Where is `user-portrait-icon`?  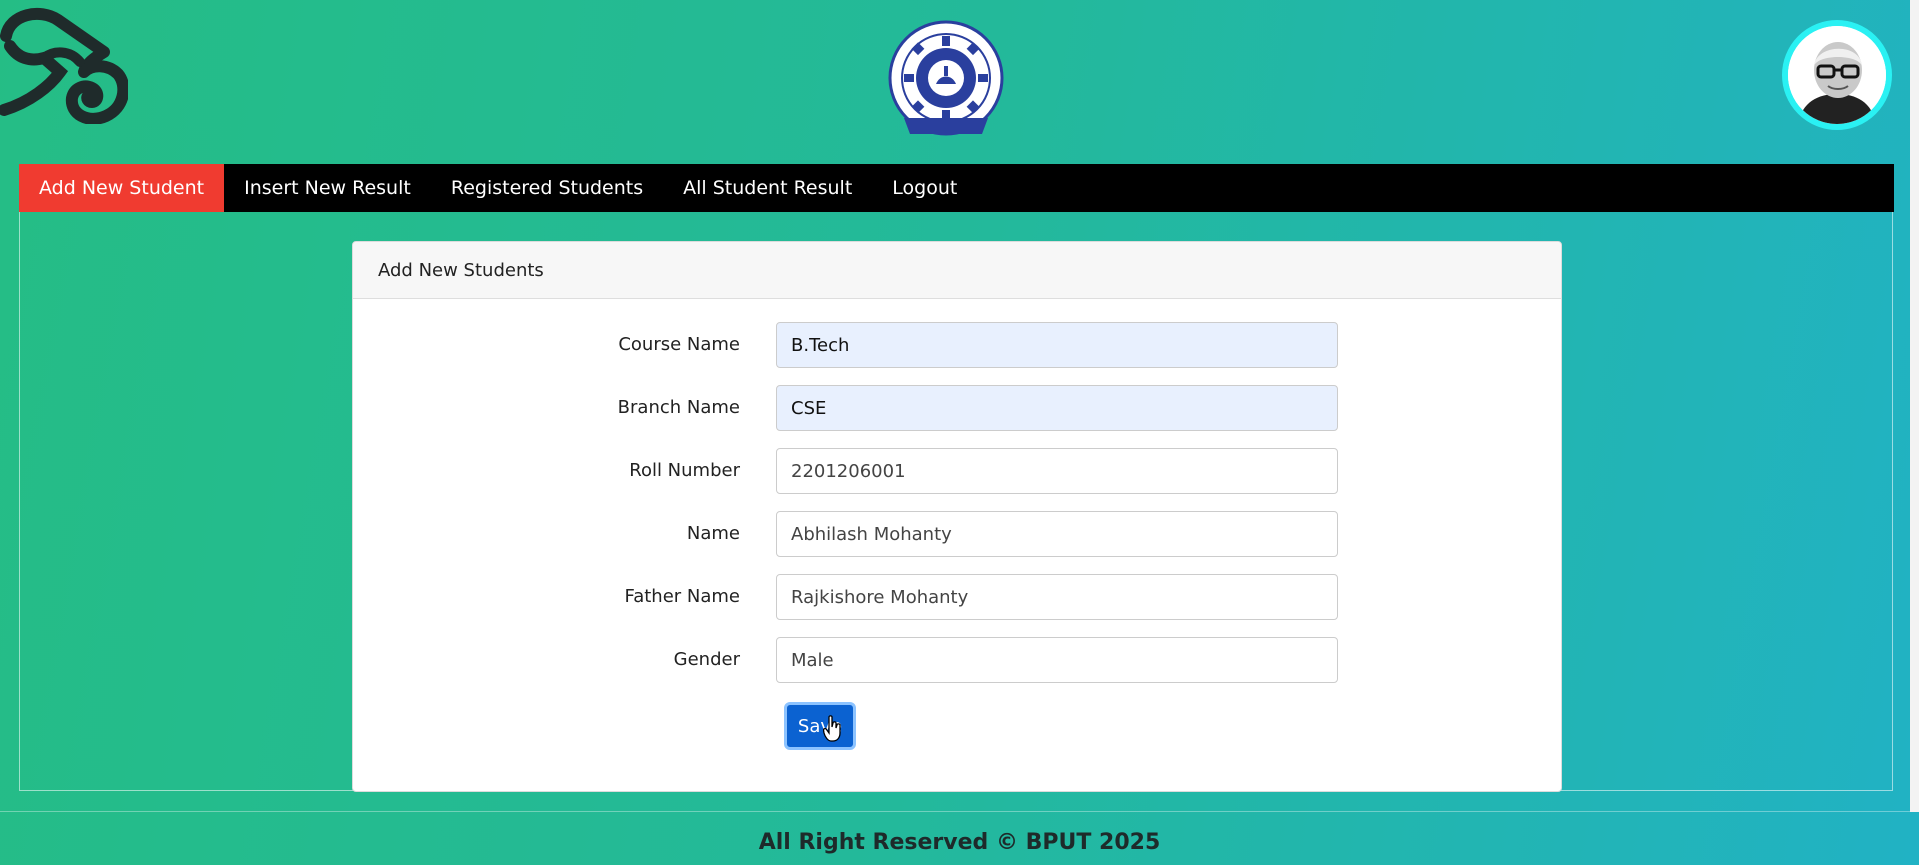 user-portrait-icon is located at coordinates (1837, 75).